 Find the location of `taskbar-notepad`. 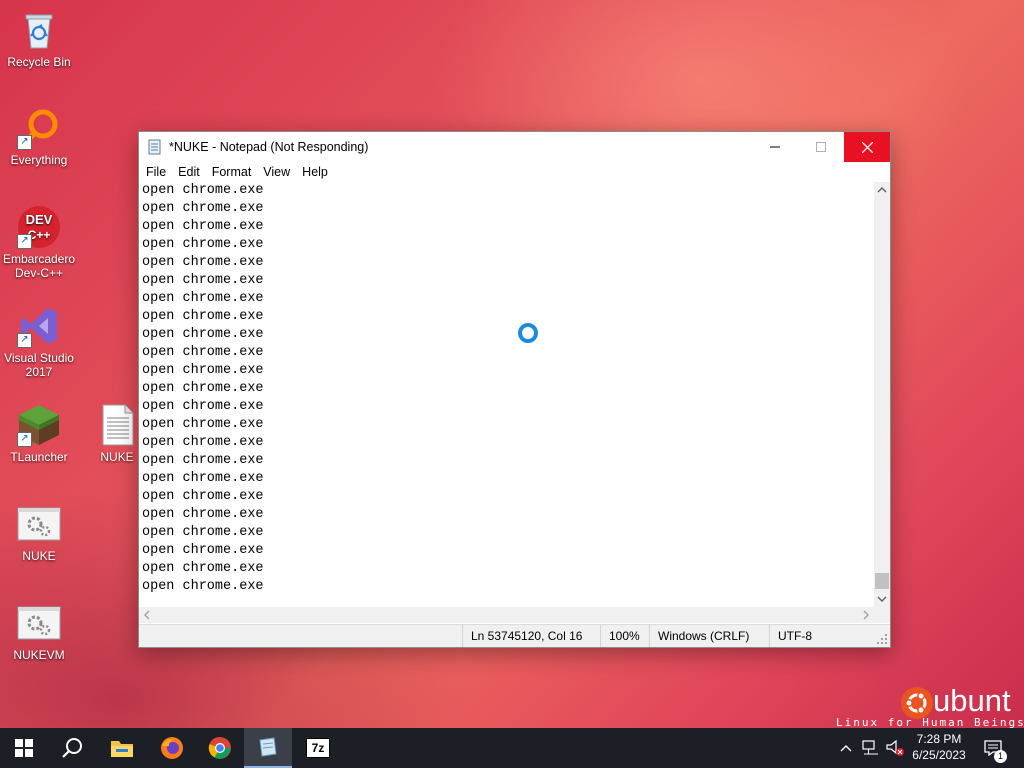

taskbar-notepad is located at coordinates (268, 748).